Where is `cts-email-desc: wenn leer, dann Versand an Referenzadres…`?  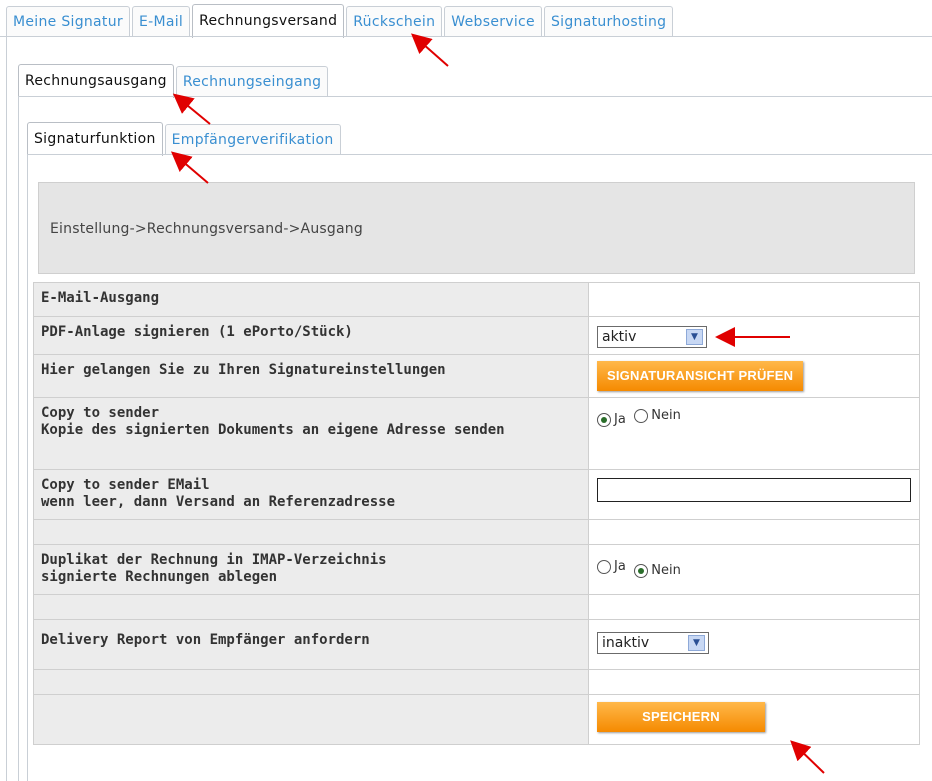 cts-email-desc: wenn leer, dann Versand an Referenzadres… is located at coordinates (218, 502).